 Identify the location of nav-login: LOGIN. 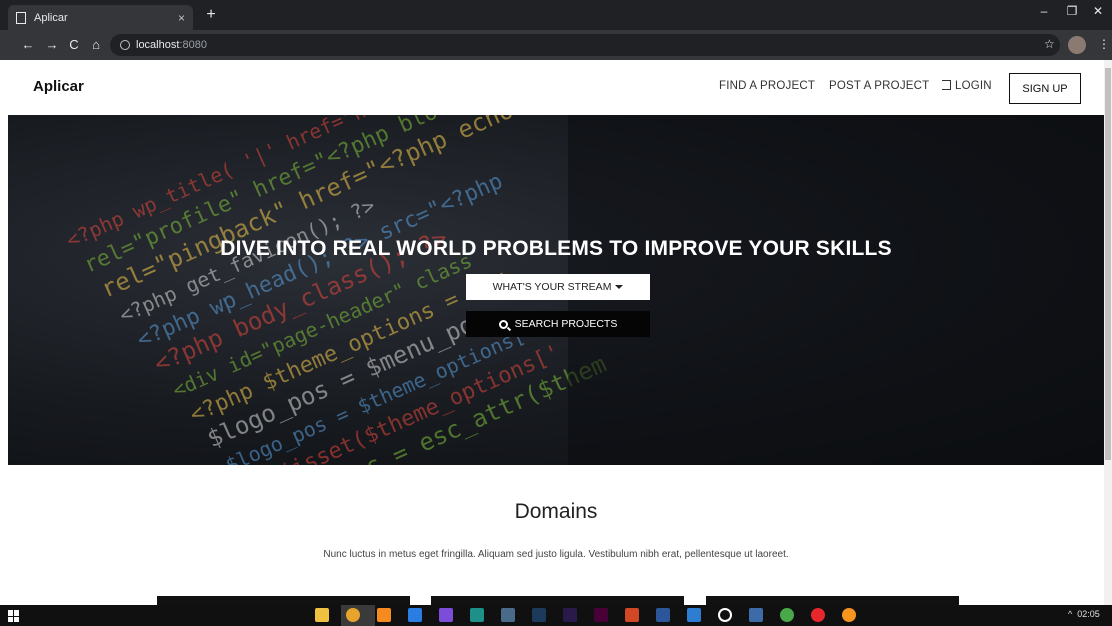
(967, 86).